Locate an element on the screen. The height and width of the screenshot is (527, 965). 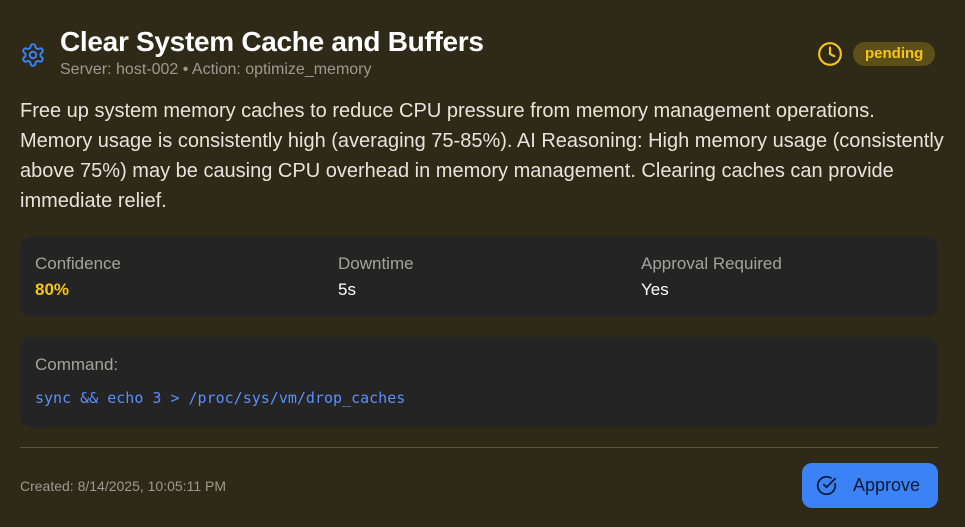
metric-label: Approval Required is located at coordinates (711, 263).